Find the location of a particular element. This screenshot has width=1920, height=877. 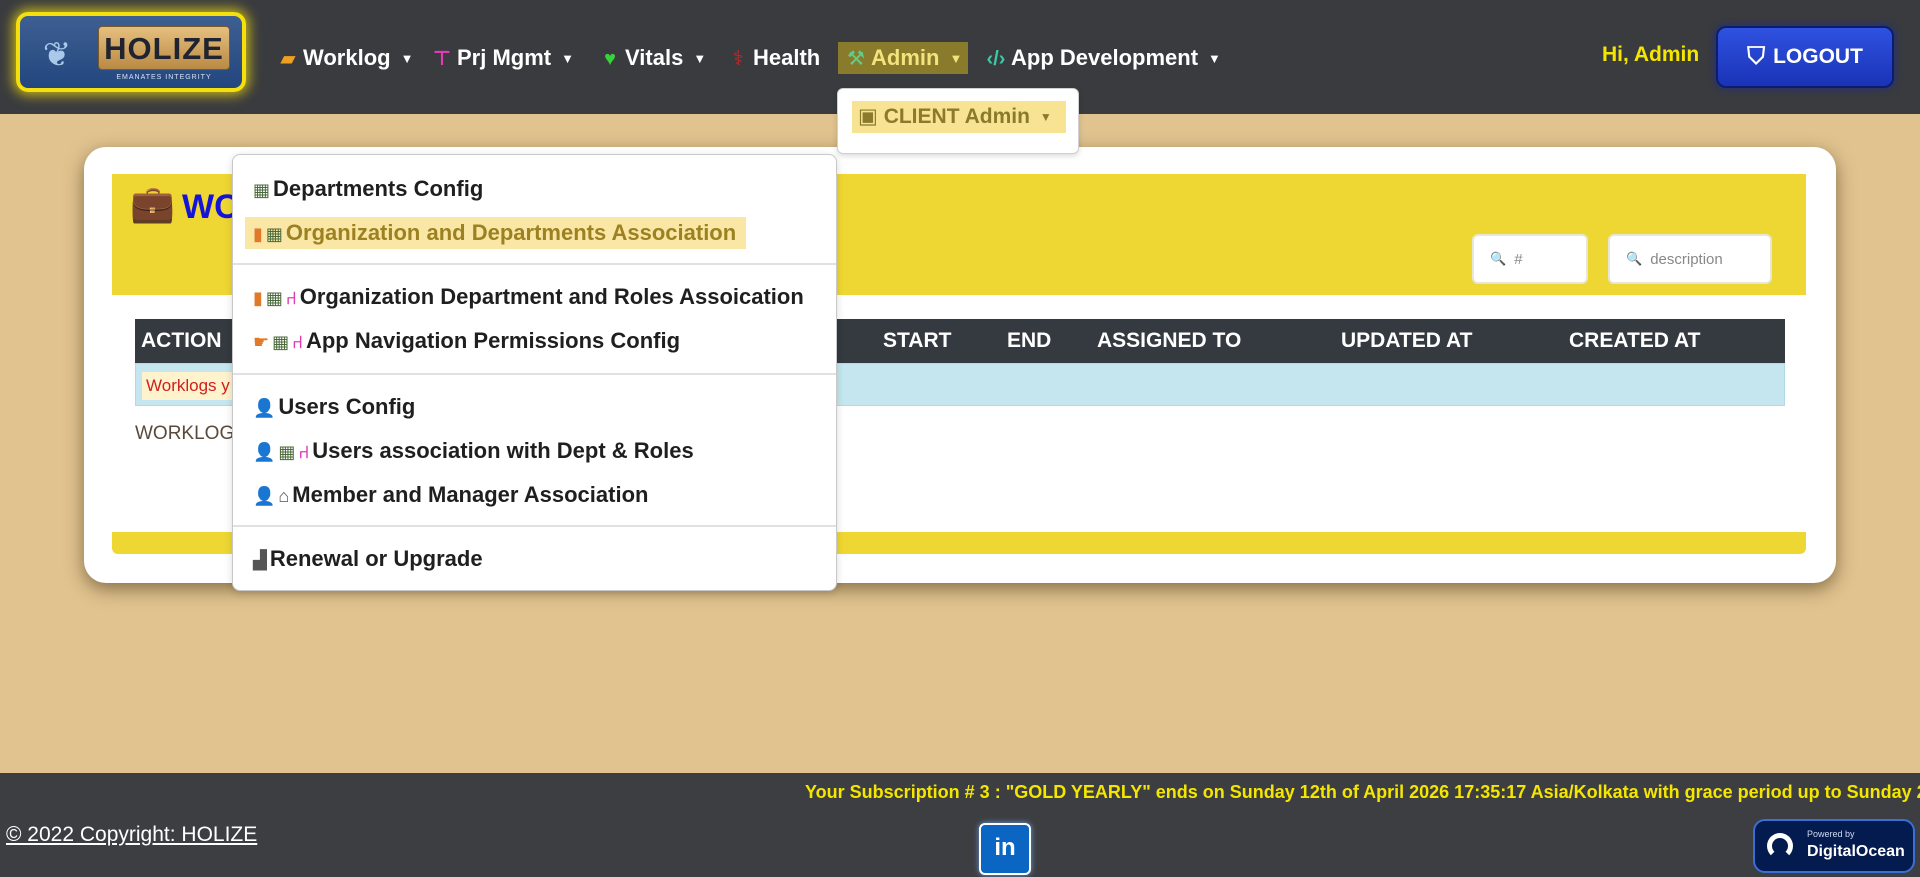

logout-button: ⛉ LOGOUT is located at coordinates (1805, 57).